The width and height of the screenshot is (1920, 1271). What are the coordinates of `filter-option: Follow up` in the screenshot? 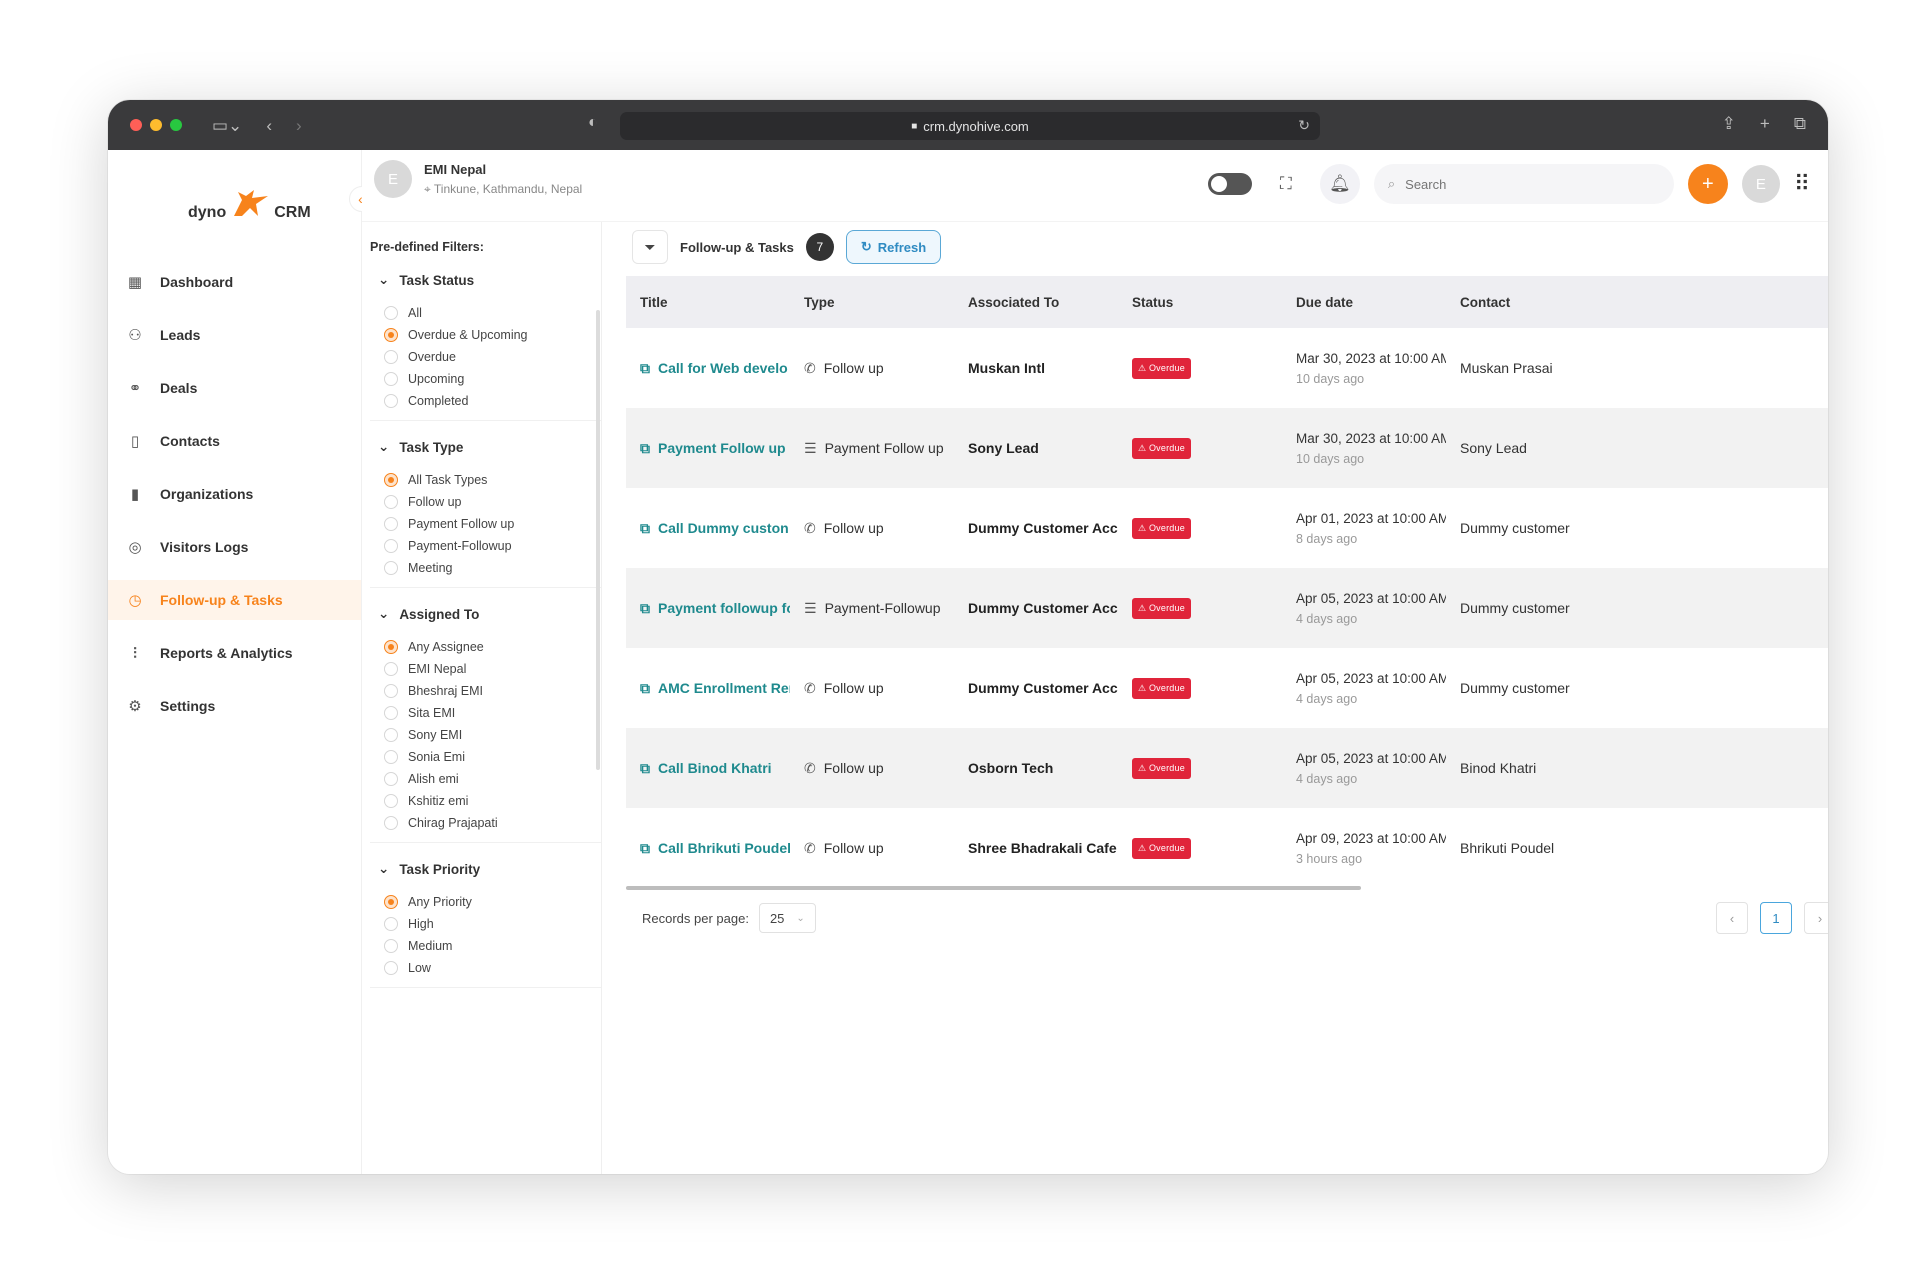 It's located at (492, 502).